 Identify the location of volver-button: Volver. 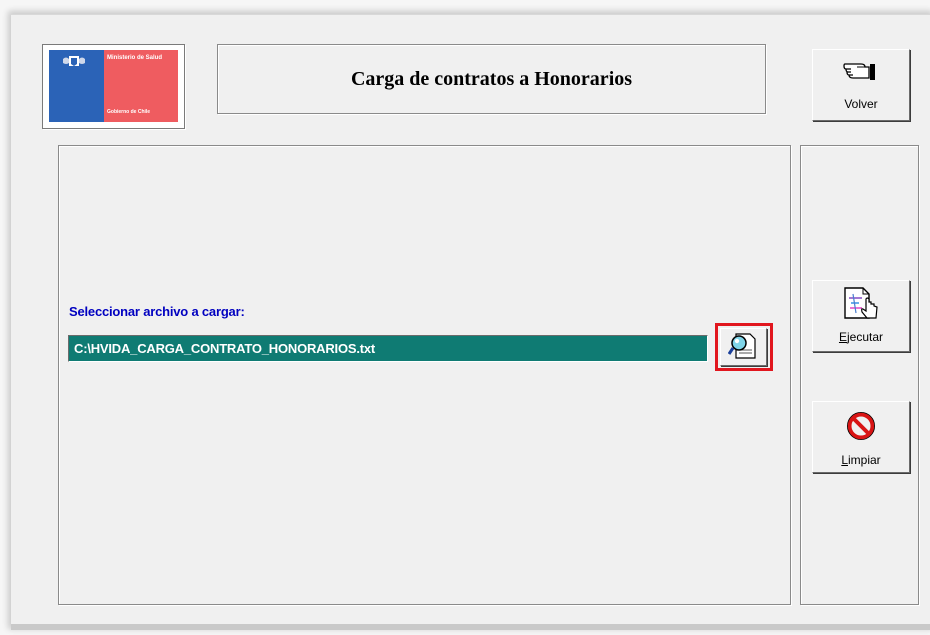
(861, 85).